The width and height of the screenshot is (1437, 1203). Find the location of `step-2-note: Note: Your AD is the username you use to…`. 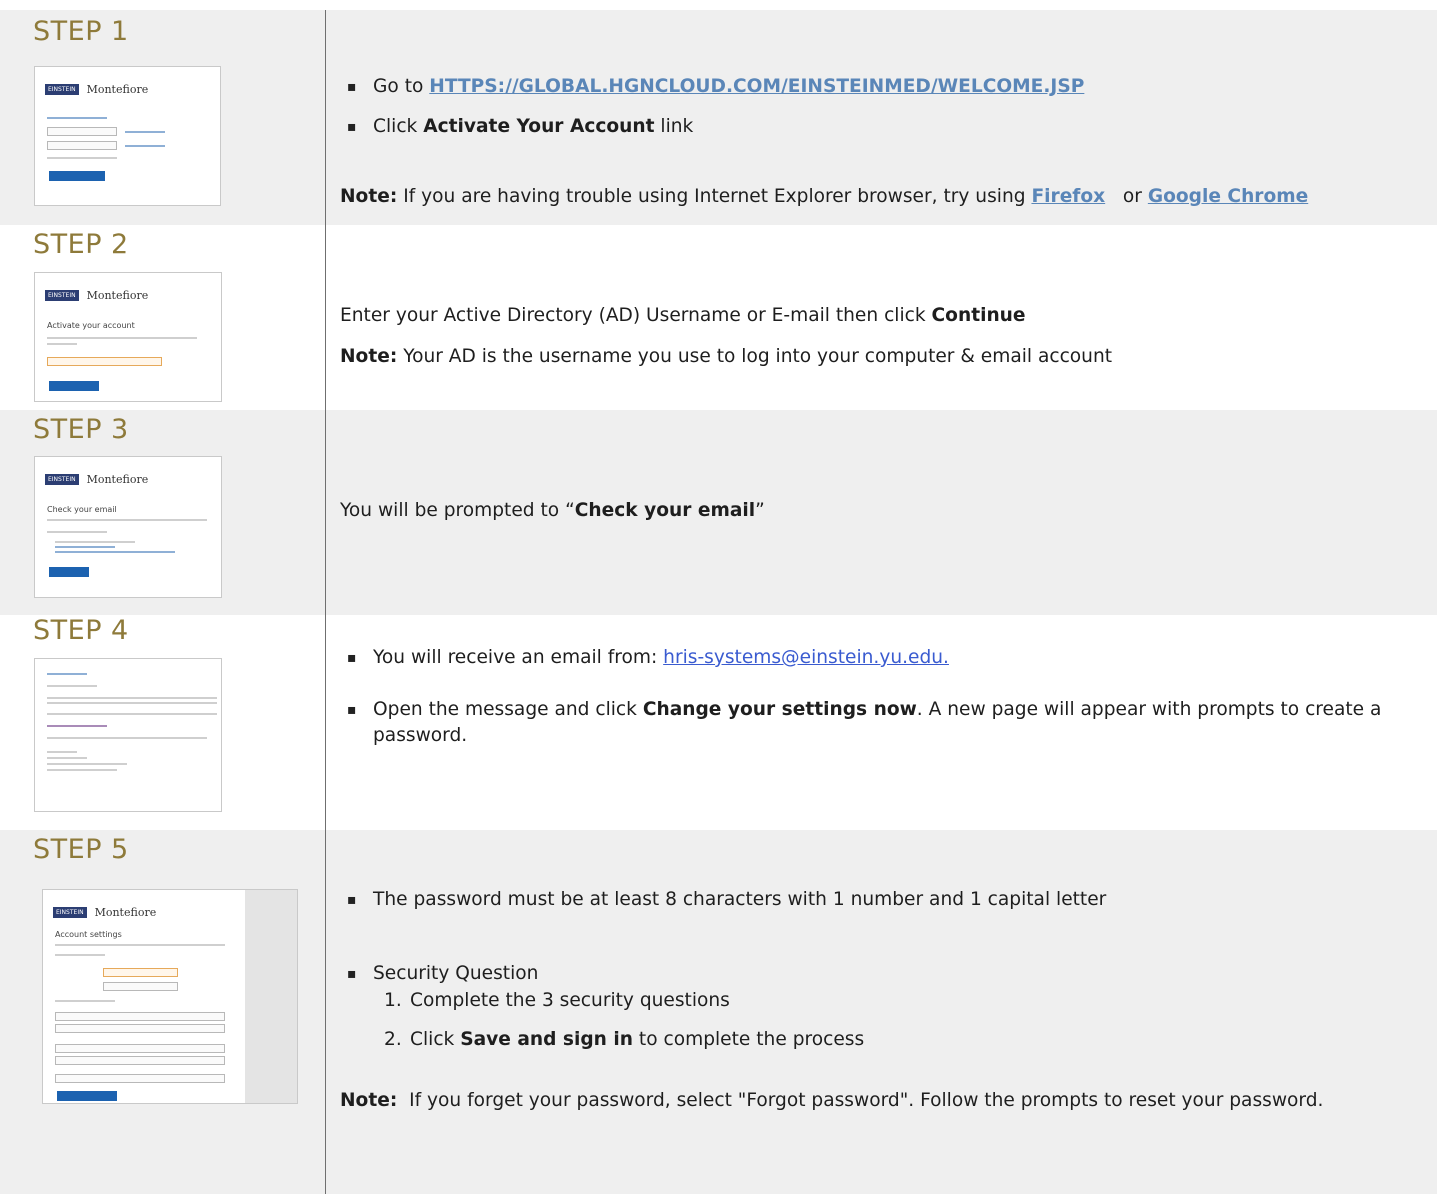

step-2-note: Note: Your AD is the username you use to… is located at coordinates (726, 356).